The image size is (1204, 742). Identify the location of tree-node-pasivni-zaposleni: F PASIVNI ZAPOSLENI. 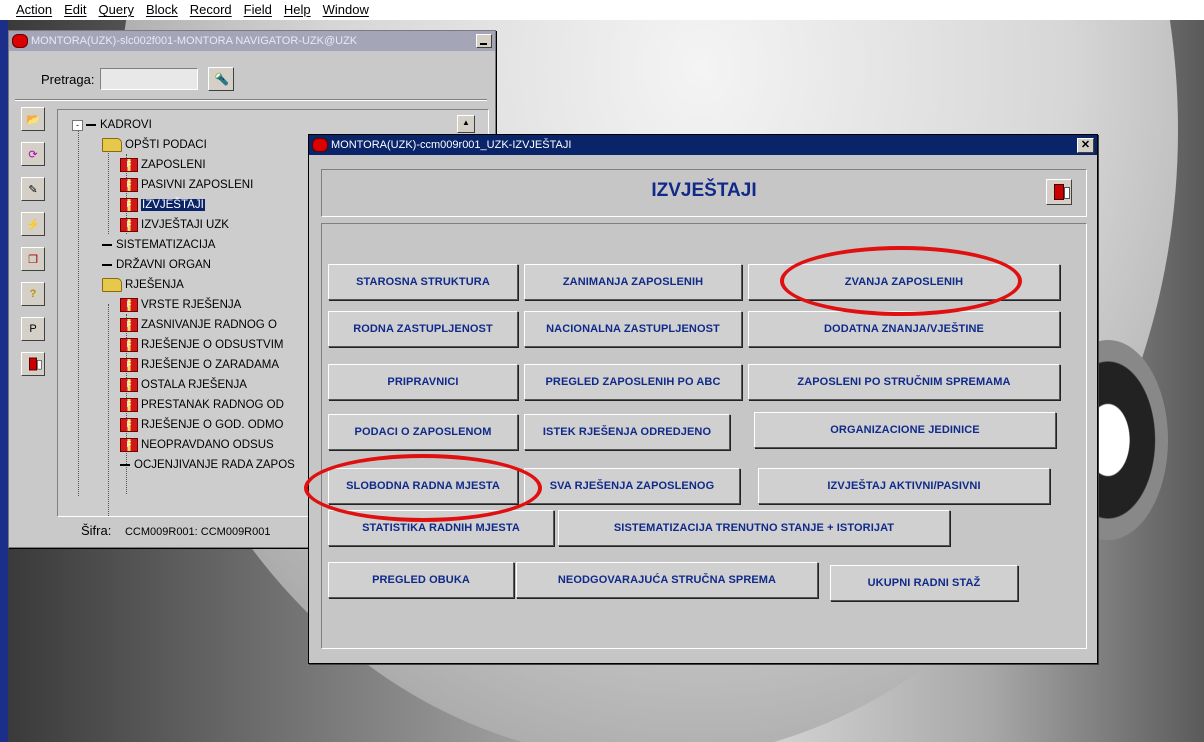
(186, 185).